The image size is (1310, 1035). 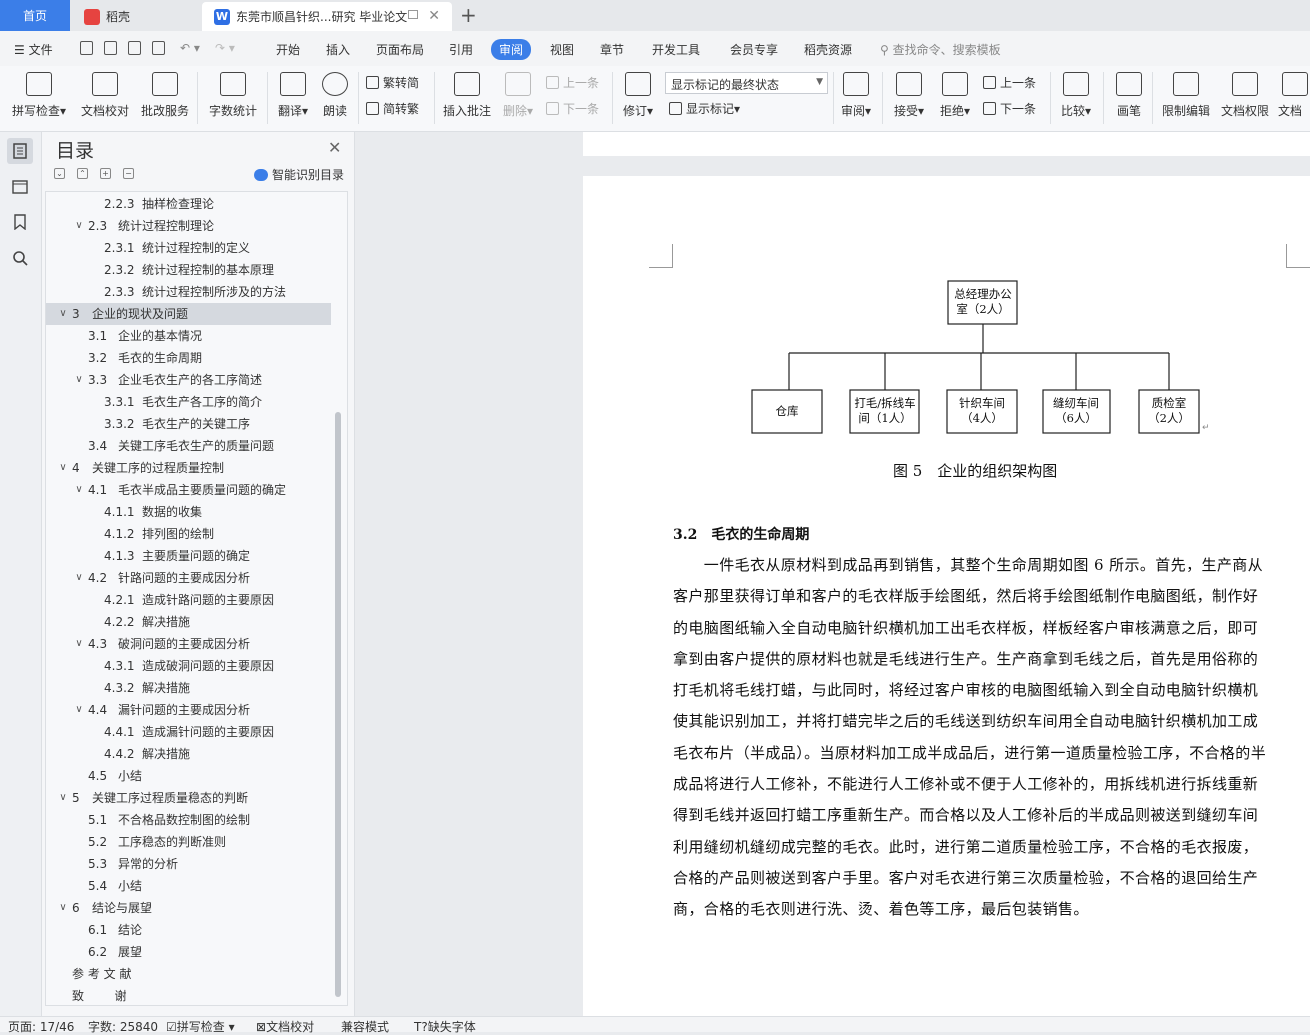 What do you see at coordinates (188, 336) in the screenshot?
I see `toc-item: 3.1 企业的基本情况` at bounding box center [188, 336].